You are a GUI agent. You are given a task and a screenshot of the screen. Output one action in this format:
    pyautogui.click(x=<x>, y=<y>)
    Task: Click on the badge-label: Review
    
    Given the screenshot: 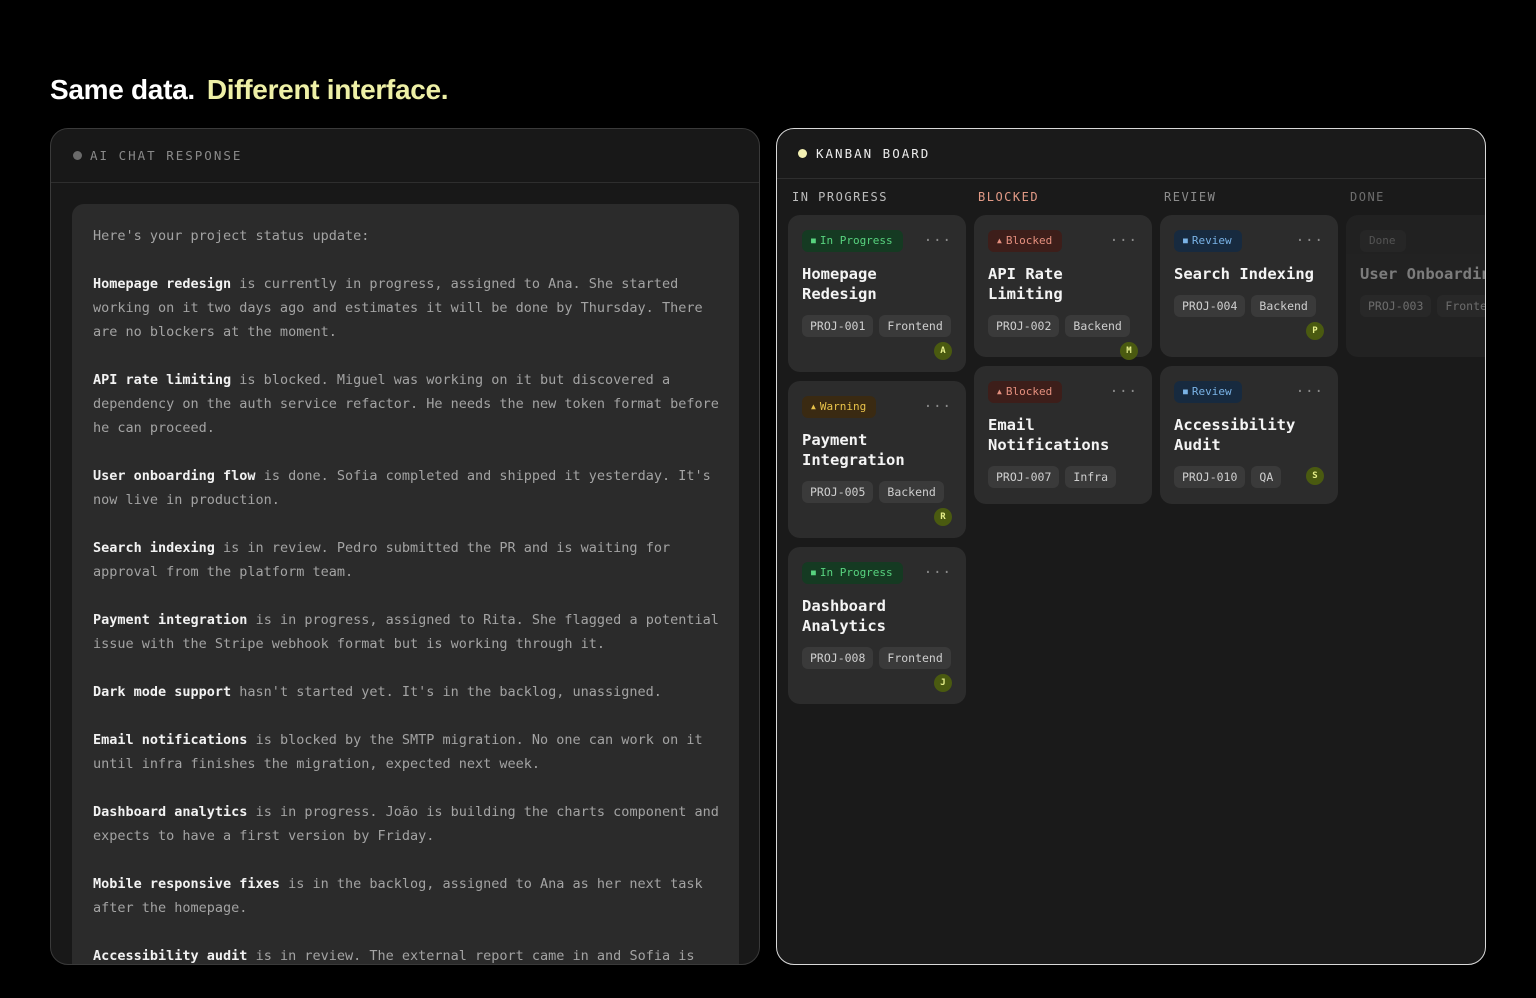 What is the action you would take?
    pyautogui.click(x=1211, y=240)
    